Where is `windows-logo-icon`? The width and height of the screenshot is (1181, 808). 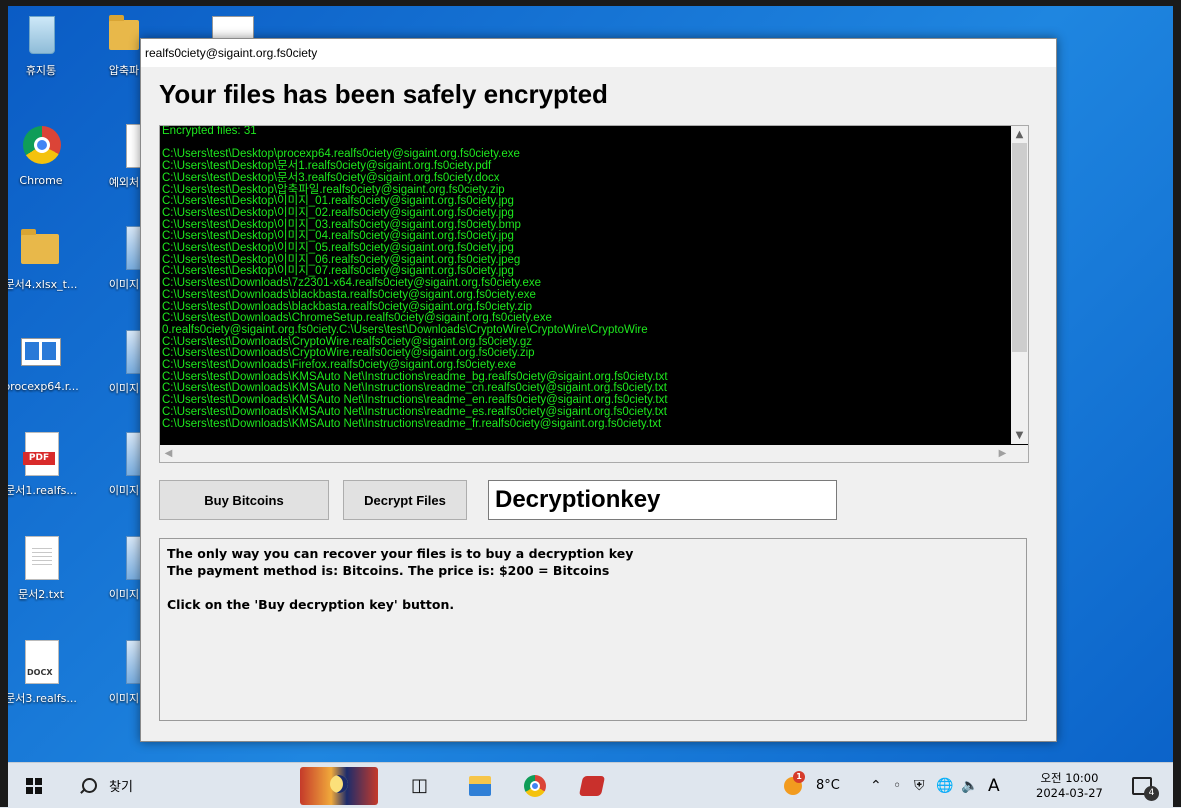
windows-logo-icon is located at coordinates (34, 785).